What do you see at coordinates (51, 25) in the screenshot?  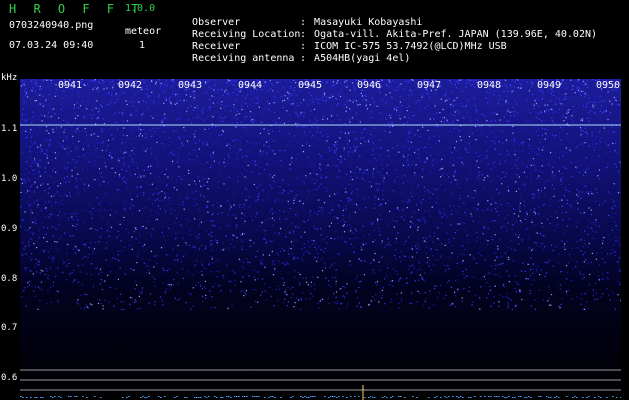 I see `file-name: 0703240940.png` at bounding box center [51, 25].